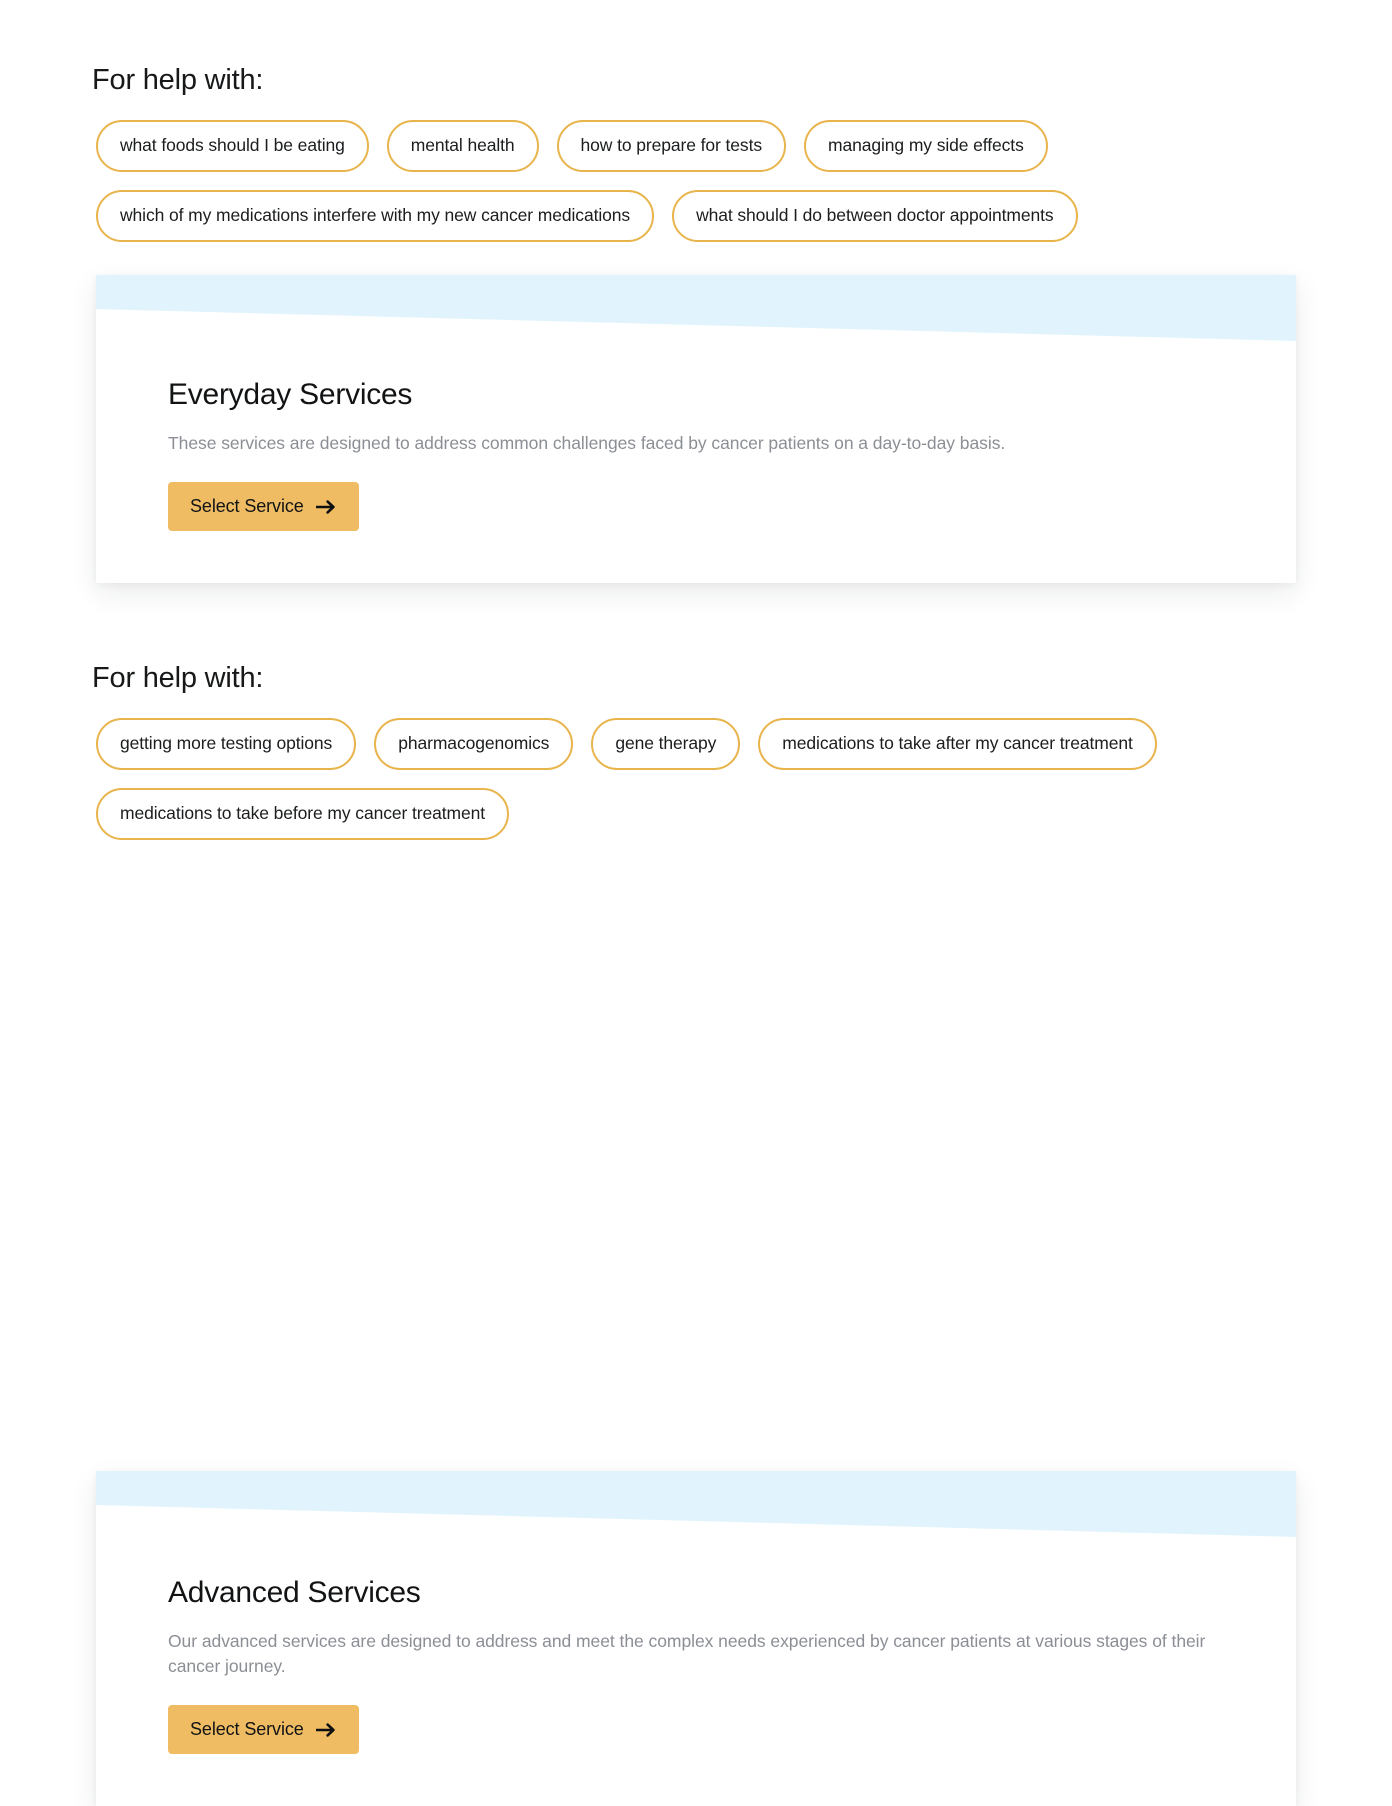 The height and width of the screenshot is (1806, 1392). I want to click on for-help-with-label-2: For help with:, so click(178, 678).